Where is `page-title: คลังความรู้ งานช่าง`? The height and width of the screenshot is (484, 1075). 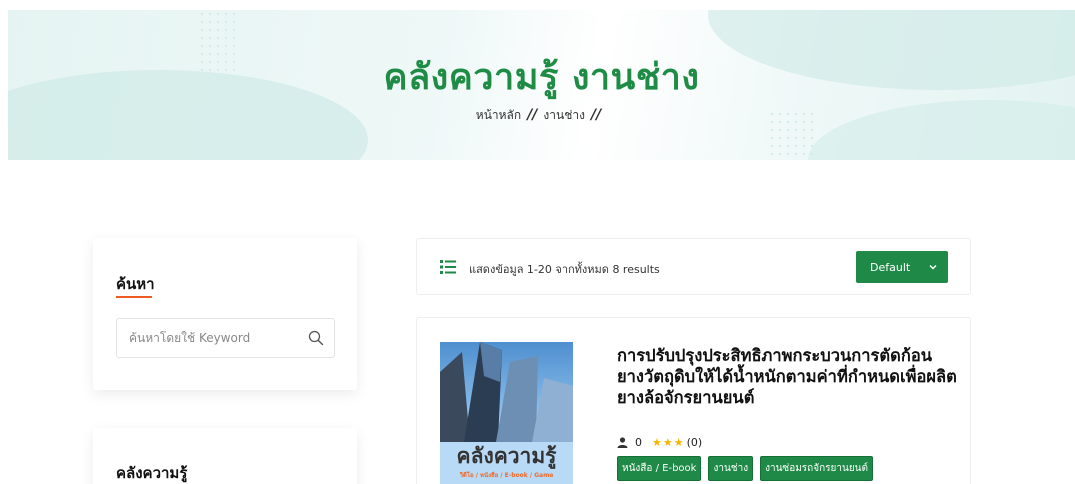
page-title: คลังความรู้ งานช่าง is located at coordinates (541, 77).